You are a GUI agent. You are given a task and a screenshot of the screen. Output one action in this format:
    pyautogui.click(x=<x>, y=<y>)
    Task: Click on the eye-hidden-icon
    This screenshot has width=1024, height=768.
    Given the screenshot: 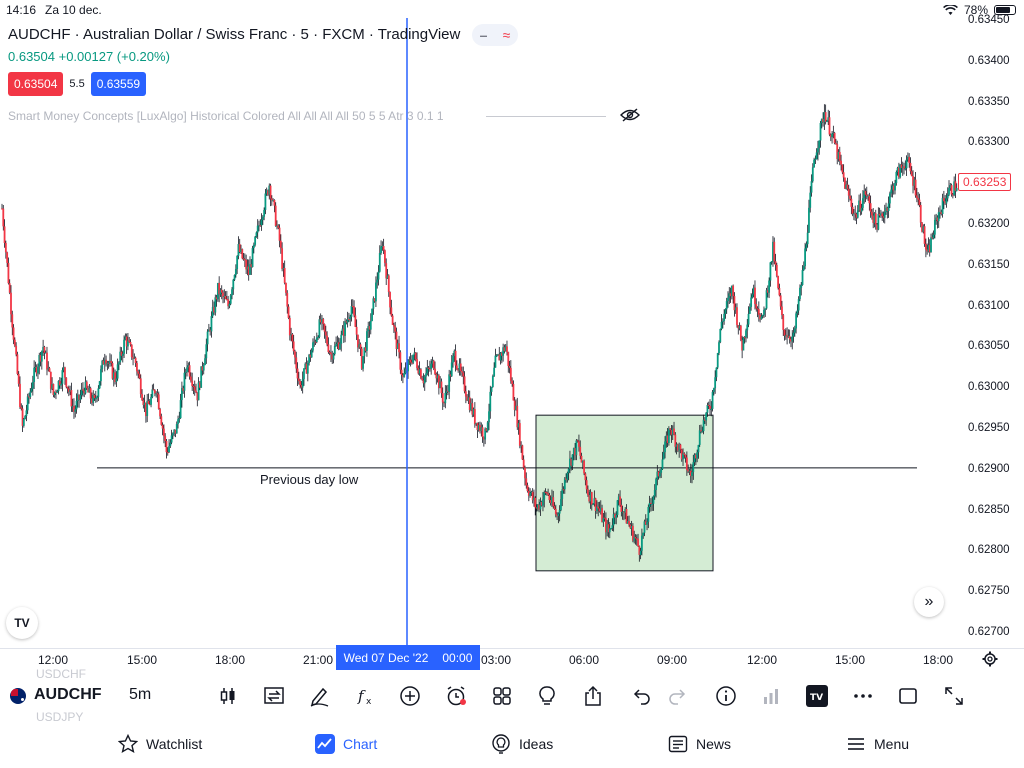 What is the action you would take?
    pyautogui.click(x=630, y=115)
    